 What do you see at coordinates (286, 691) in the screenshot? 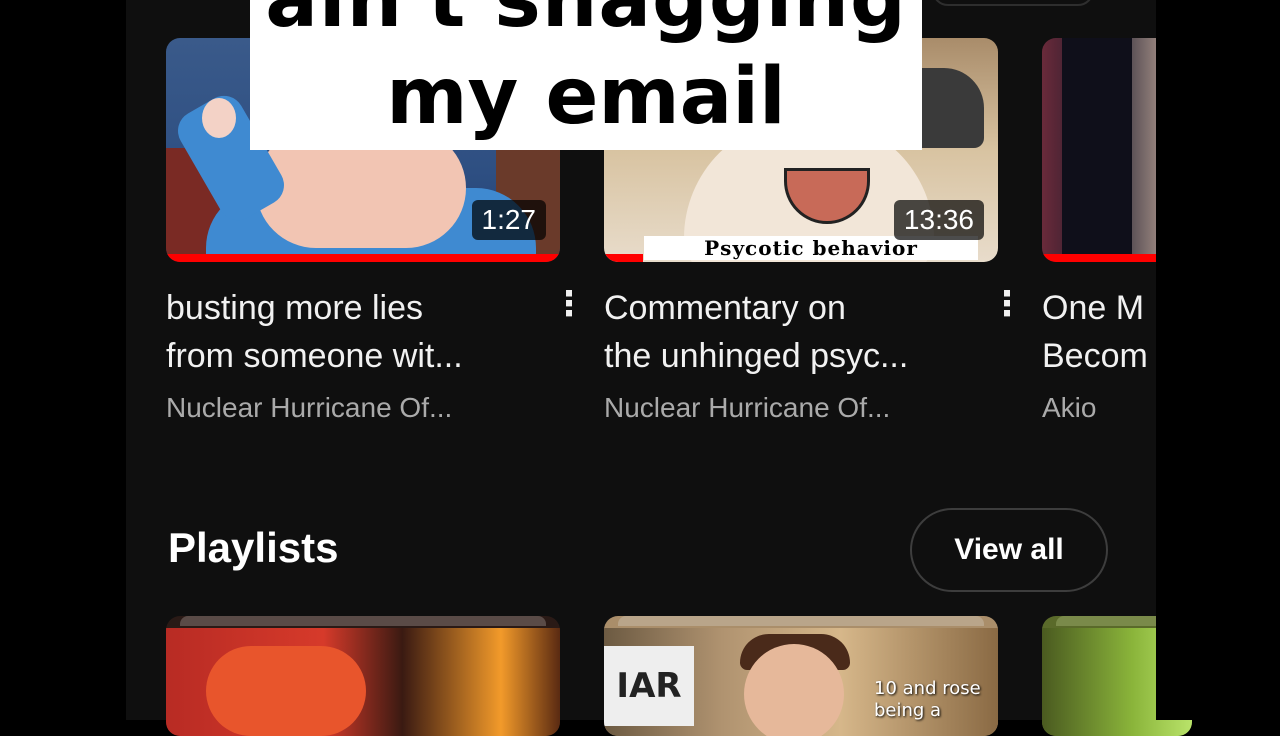
I see `playlist-art-swirl` at bounding box center [286, 691].